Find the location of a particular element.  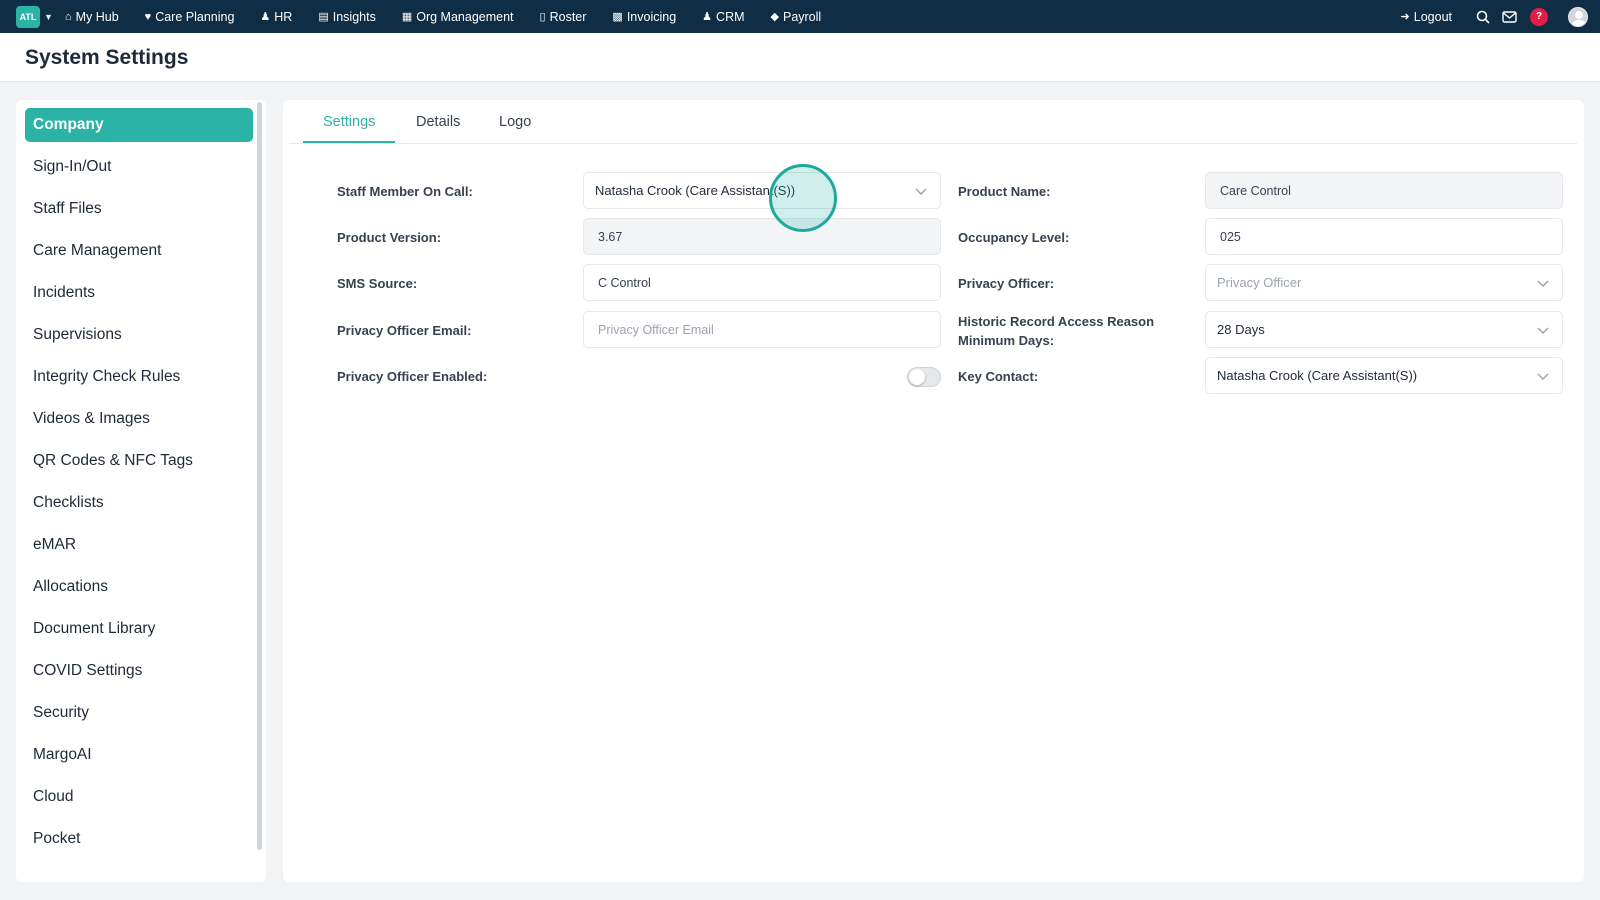

nav-my-hub: ⌂ My Hub is located at coordinates (92, 17).